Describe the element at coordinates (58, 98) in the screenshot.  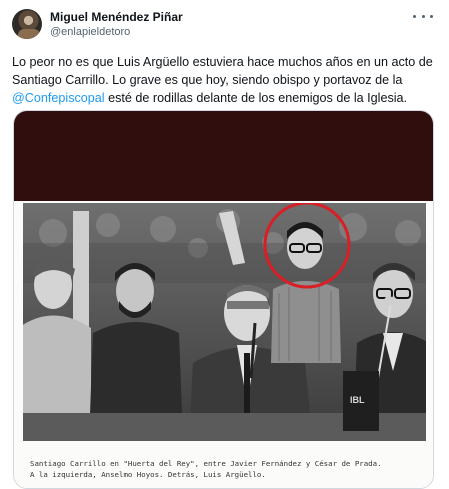
I see `mention-link: @Confepiscopal` at that location.